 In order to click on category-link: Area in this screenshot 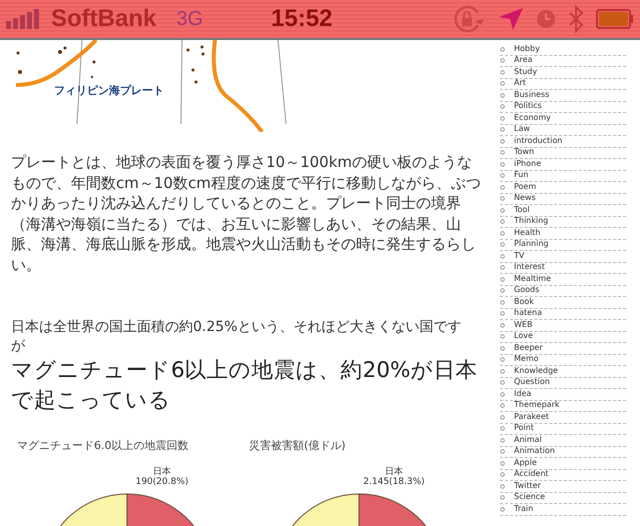, I will do `click(563, 61)`.